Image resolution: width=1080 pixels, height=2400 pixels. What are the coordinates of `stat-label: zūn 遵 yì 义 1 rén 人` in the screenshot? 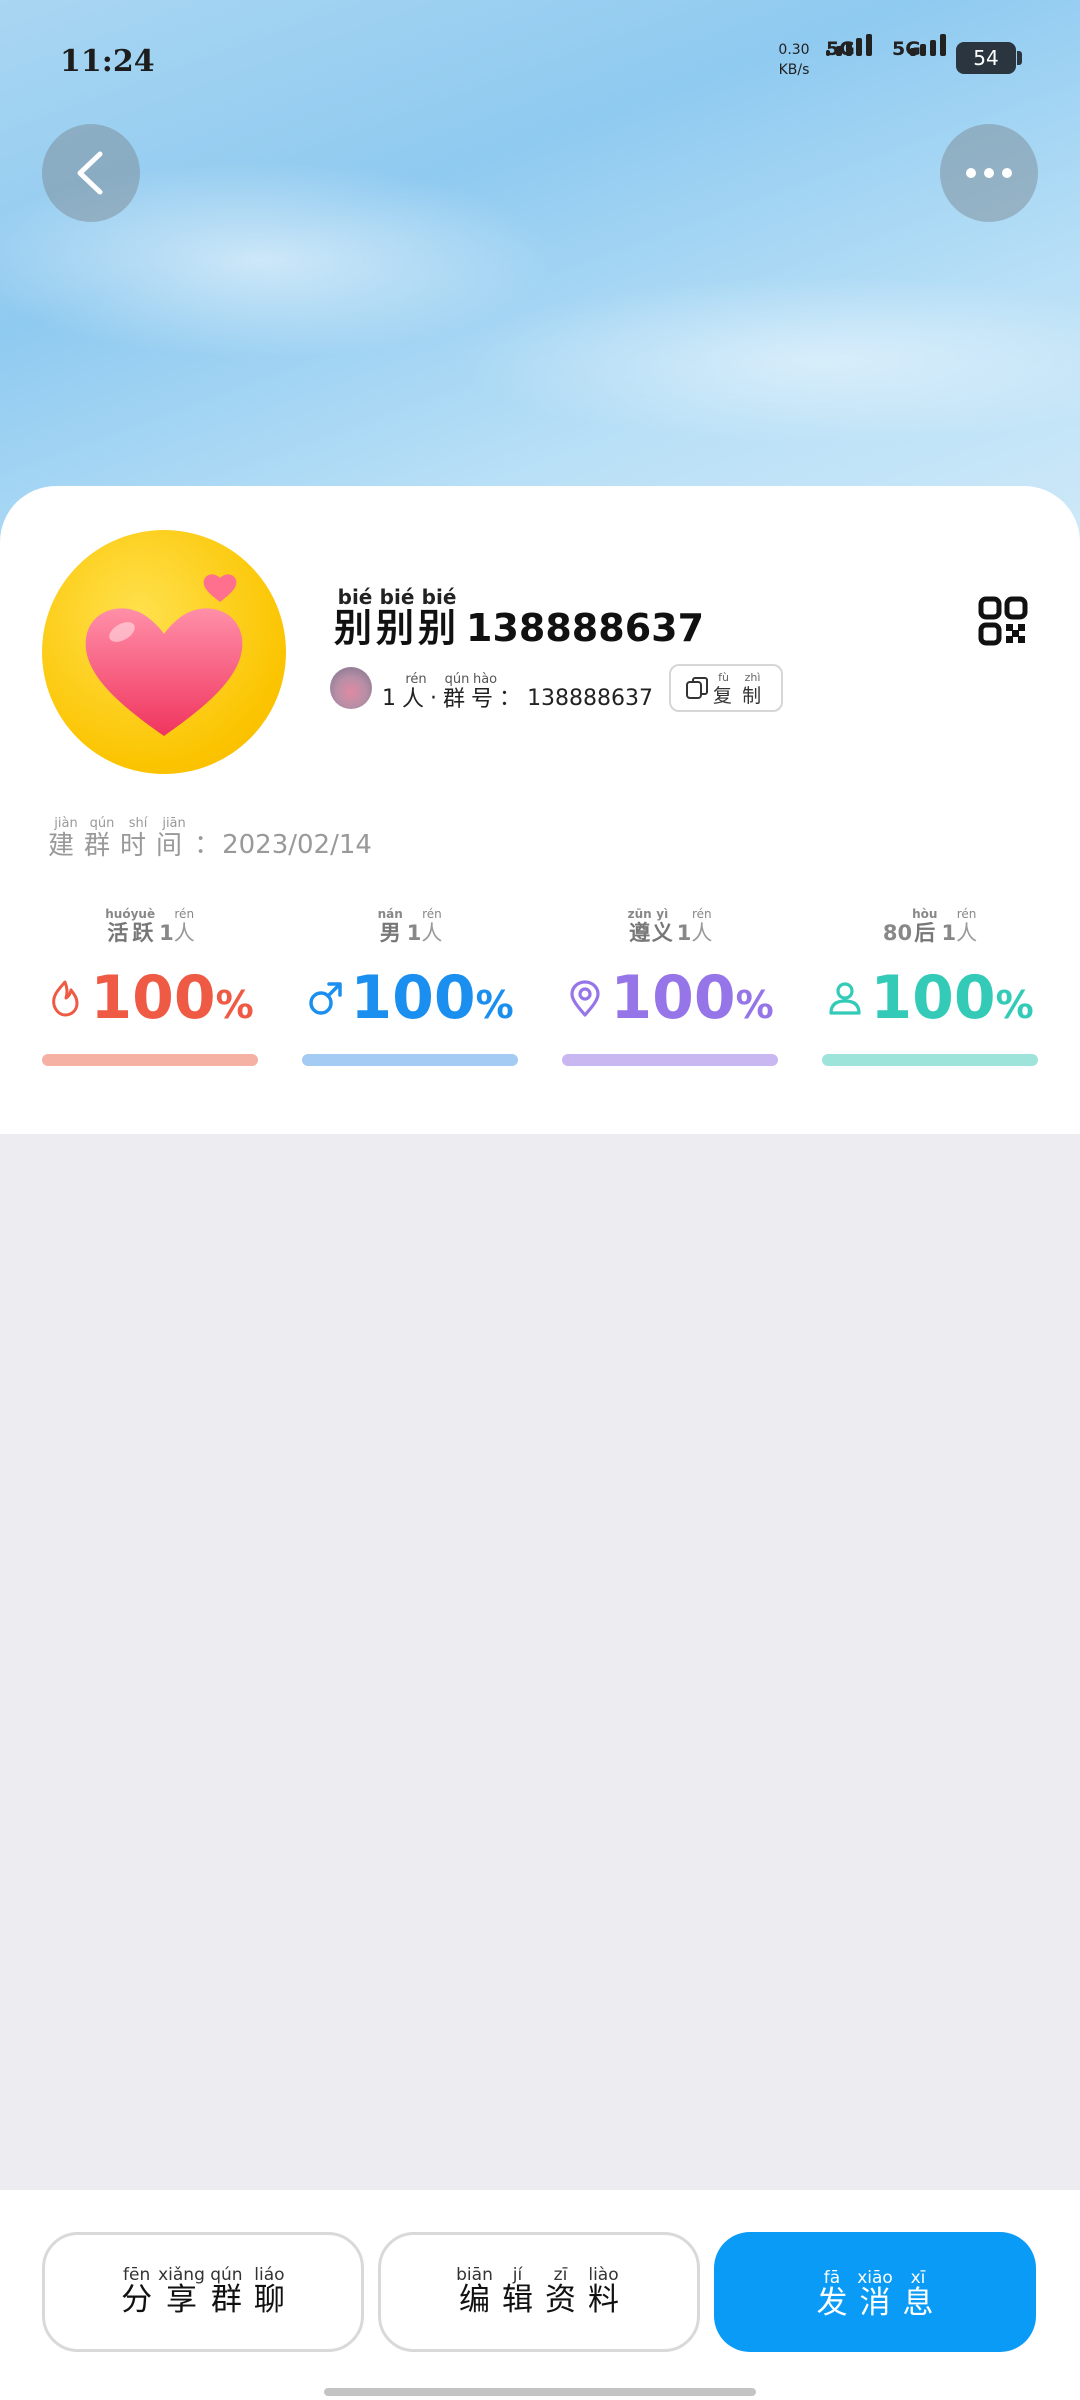 It's located at (670, 925).